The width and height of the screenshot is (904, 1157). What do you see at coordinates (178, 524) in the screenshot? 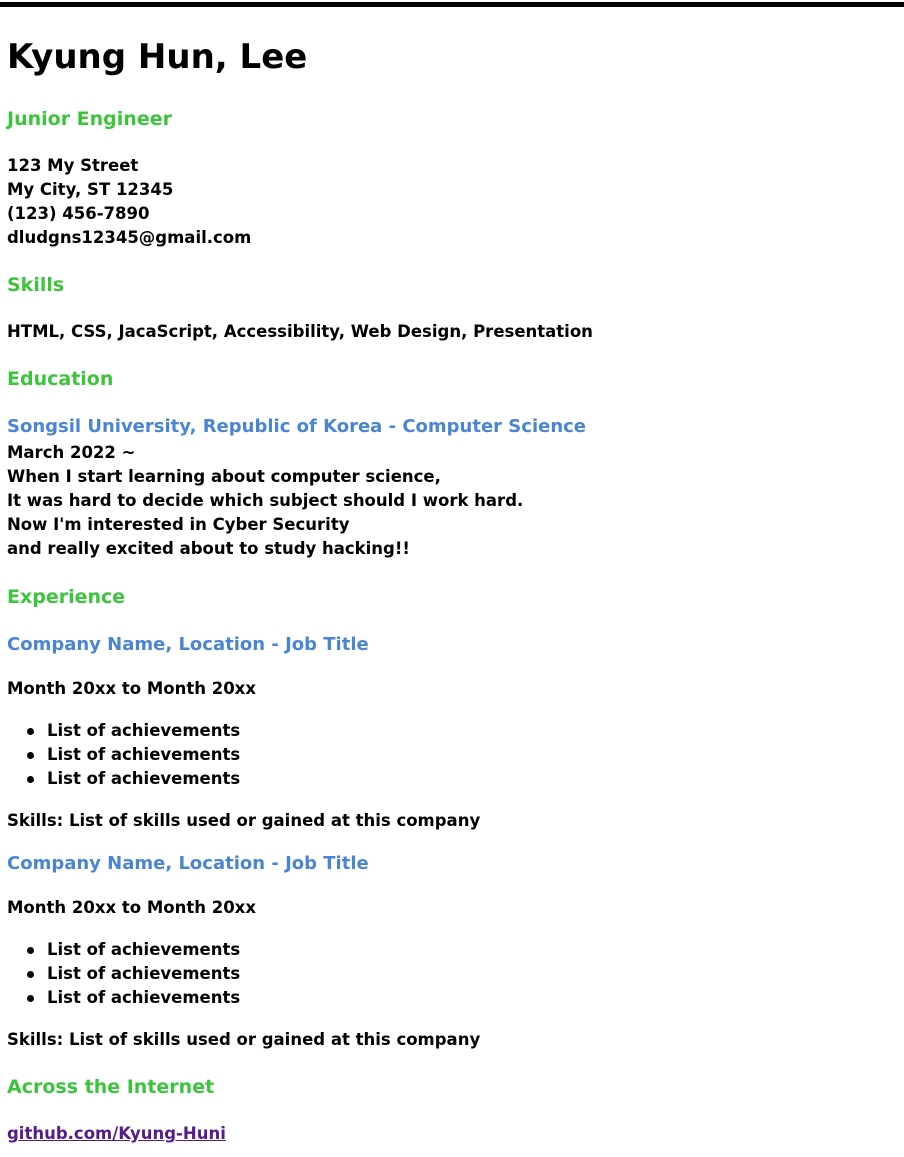
I see `education-line: Now I'm interested in Cyber Security` at bounding box center [178, 524].